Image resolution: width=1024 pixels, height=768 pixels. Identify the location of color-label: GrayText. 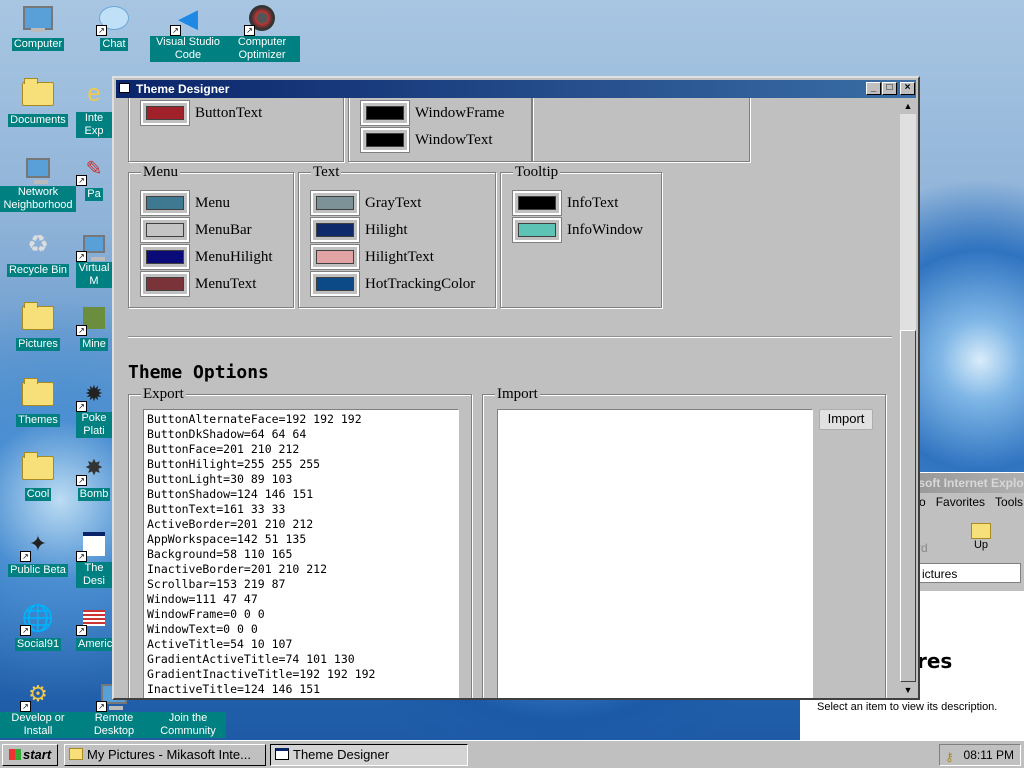
(393, 202).